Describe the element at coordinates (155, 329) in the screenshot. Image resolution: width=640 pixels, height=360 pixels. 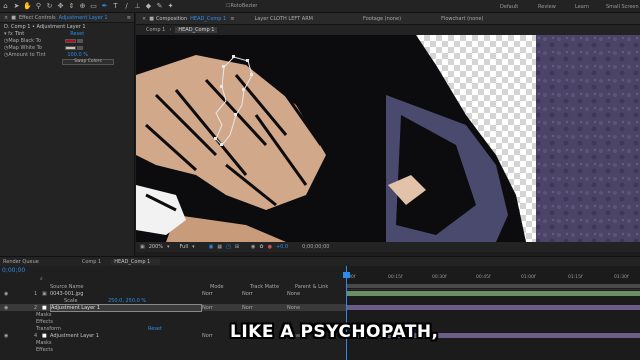
I see `transform-reset: Reset` at that location.